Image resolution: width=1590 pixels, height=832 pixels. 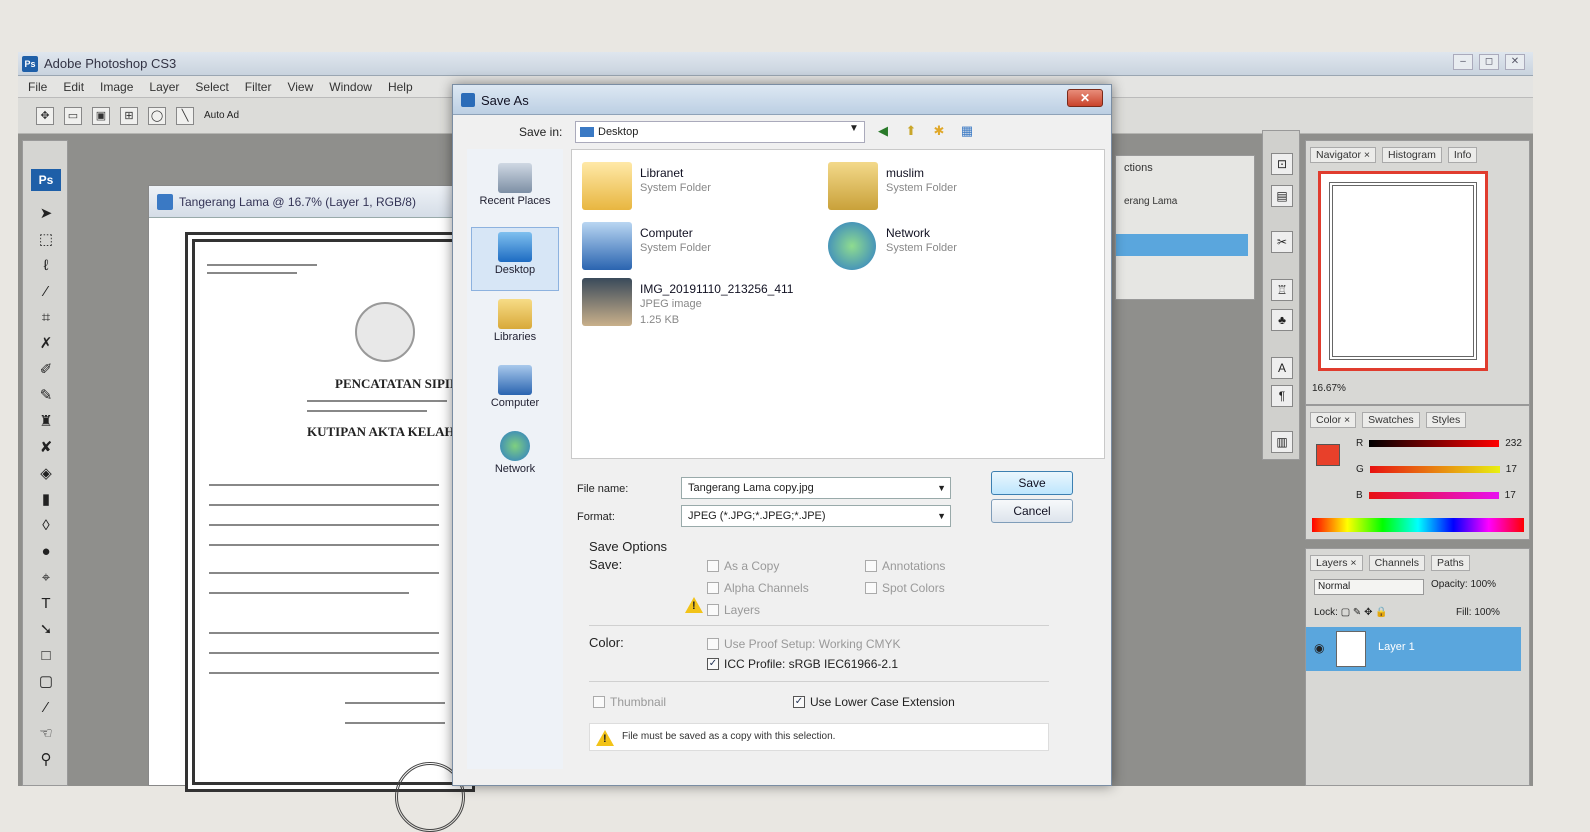 I want to click on marquee-icon: ⬚, so click(x=46, y=240).